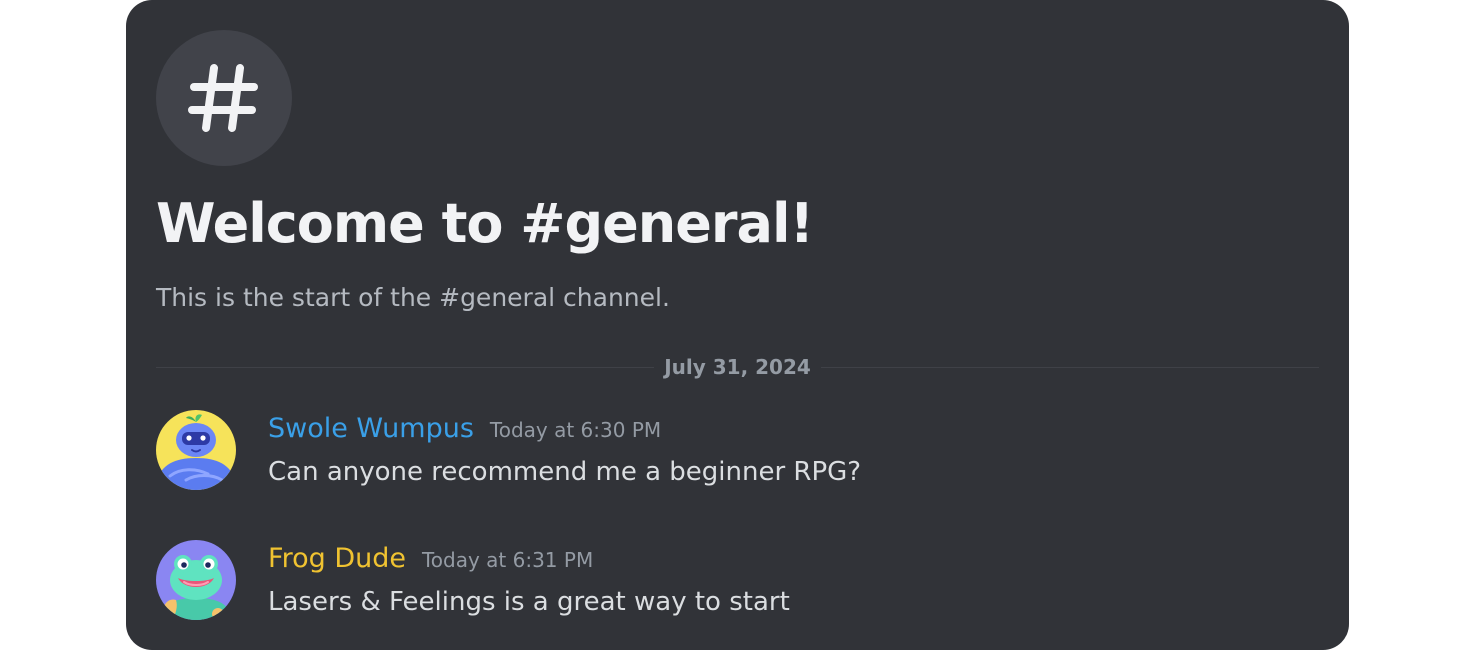 The image size is (1475, 650). Describe the element at coordinates (485, 223) in the screenshot. I see `welcome-title: Welcome to #general!` at that location.